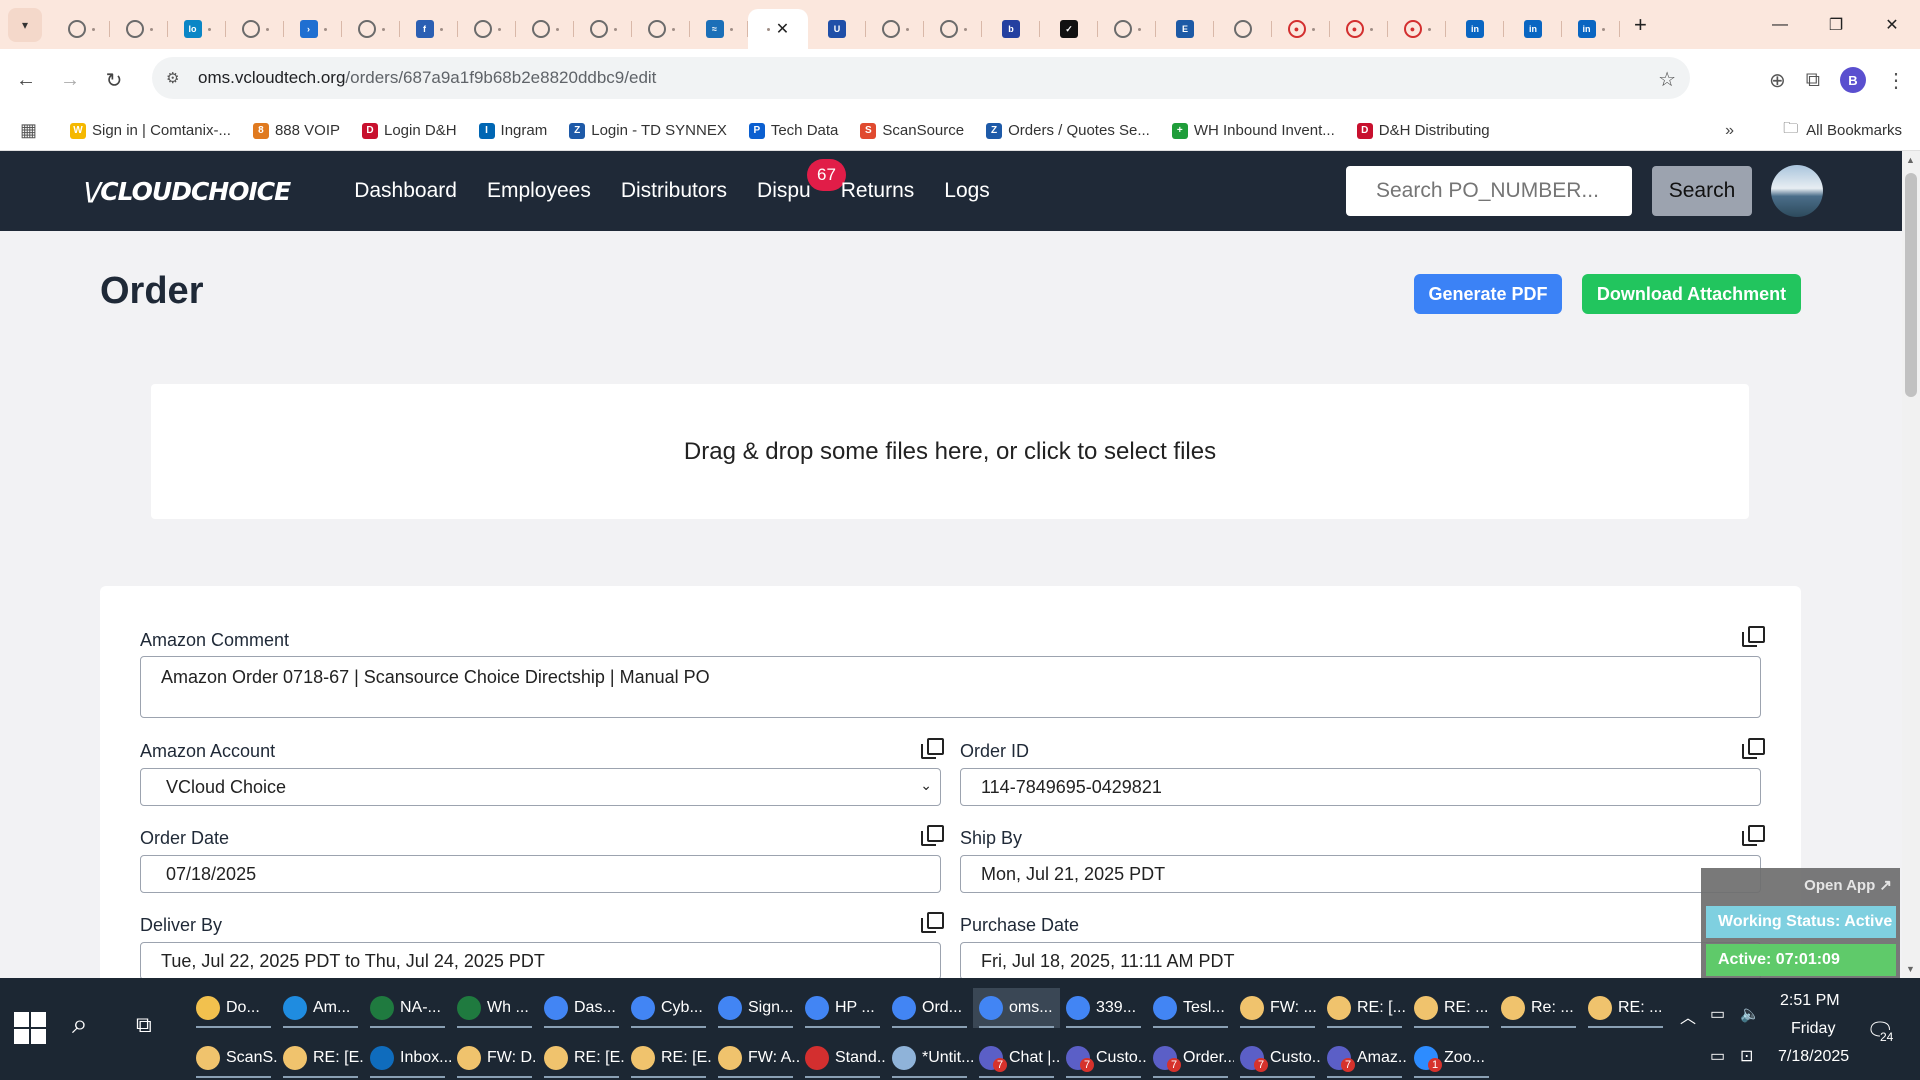 This screenshot has height=1080, width=1920. I want to click on volume-icon: 🔈, so click(1750, 1014).